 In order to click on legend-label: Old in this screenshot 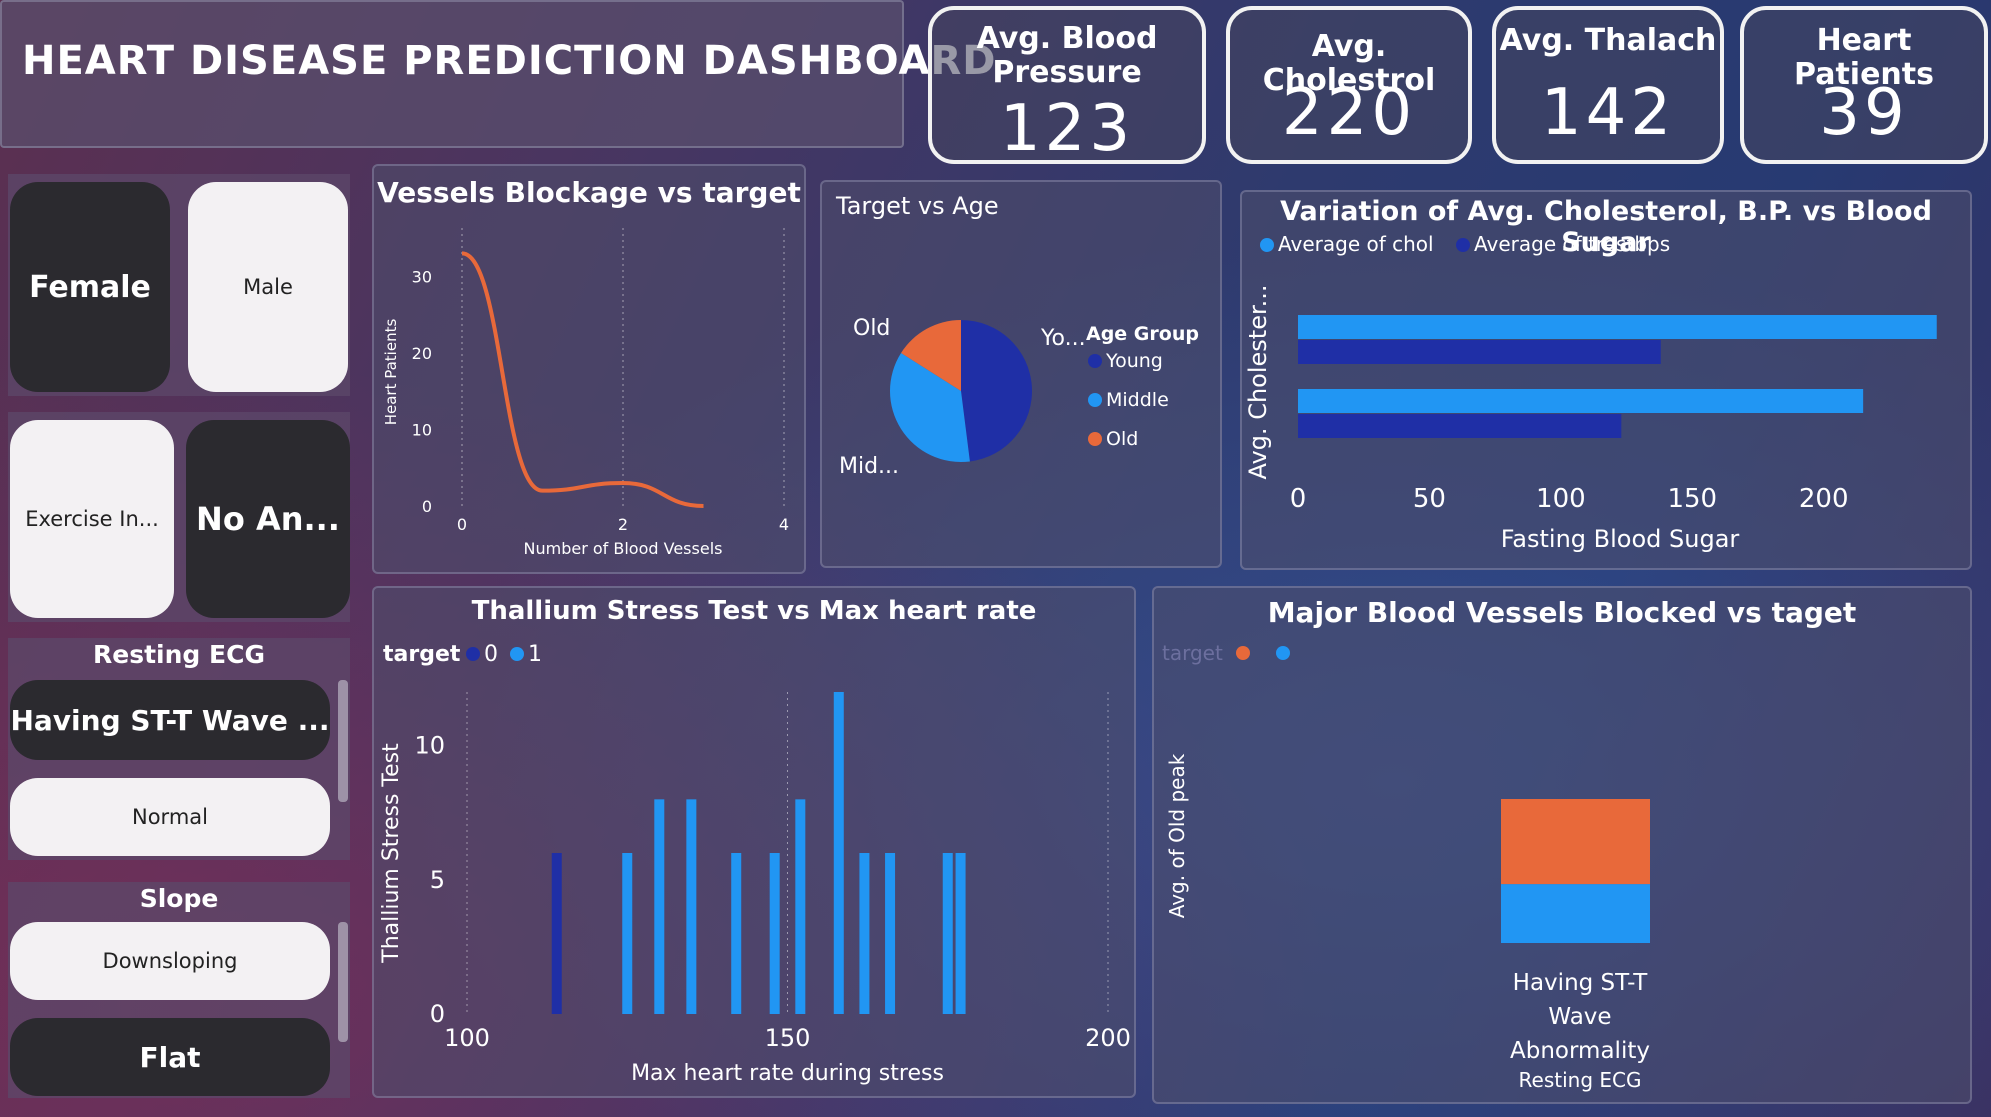, I will do `click(1122, 439)`.